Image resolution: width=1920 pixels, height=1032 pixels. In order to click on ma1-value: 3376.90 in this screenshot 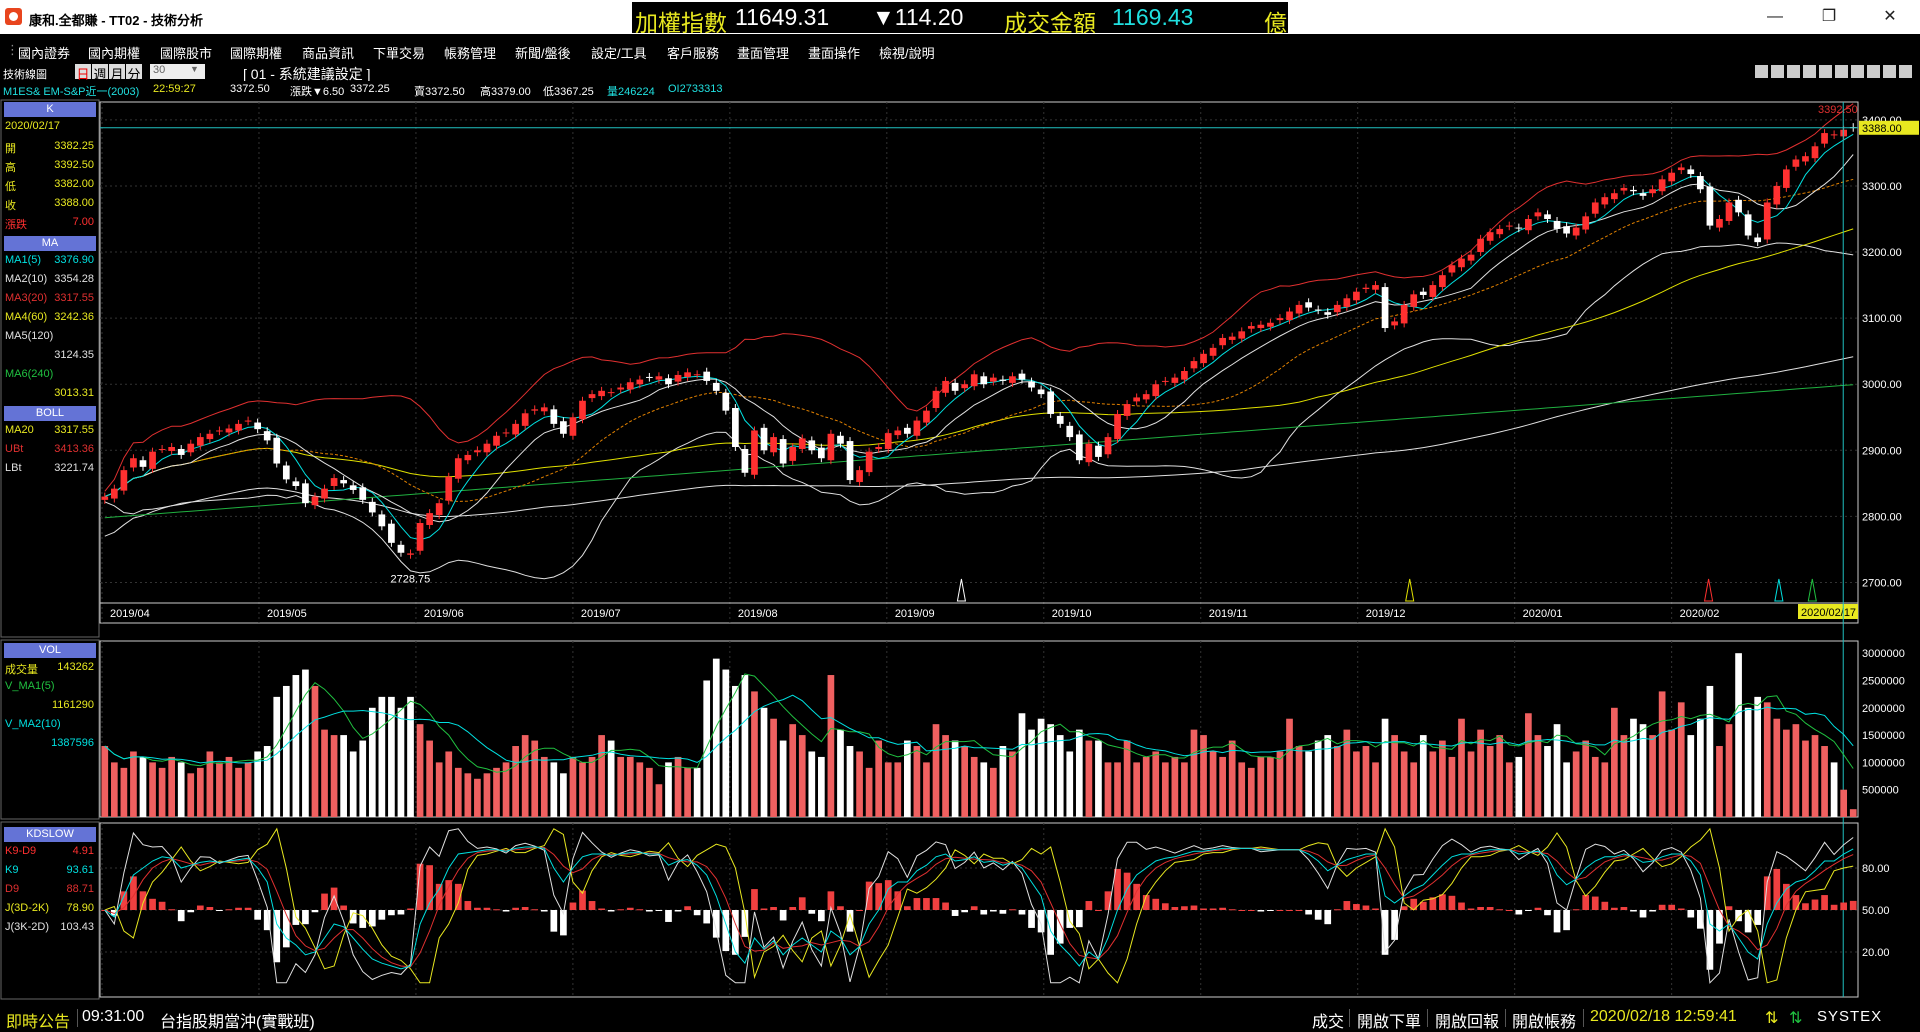, I will do `click(74, 260)`.